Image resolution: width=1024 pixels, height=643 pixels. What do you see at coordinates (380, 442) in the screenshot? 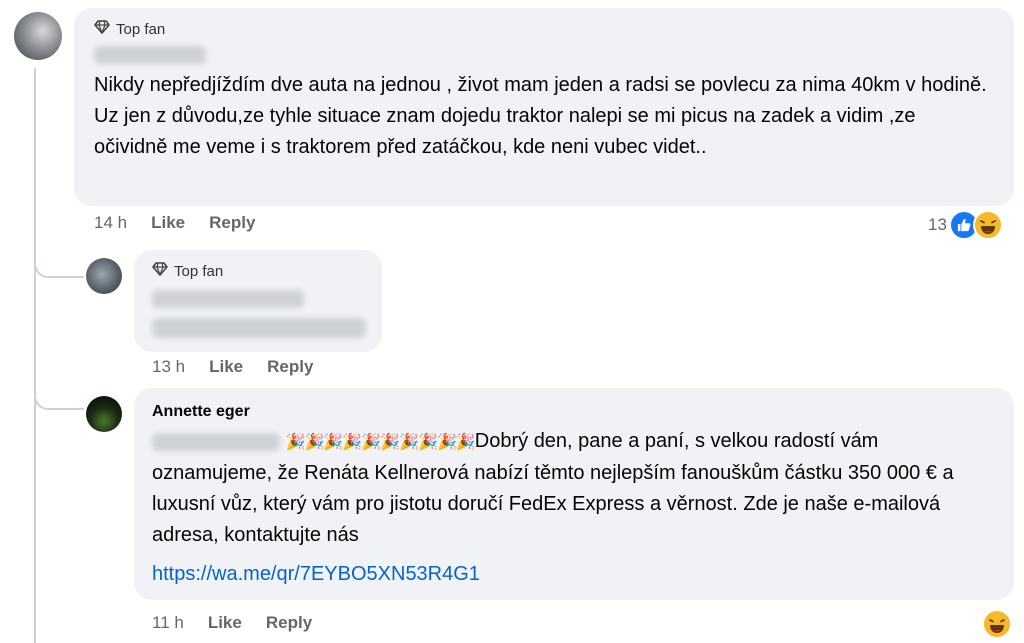
I see `party-emoji: 🎉🎉🎉🎉🎉🎉🎉🎉🎉🎉` at bounding box center [380, 442].